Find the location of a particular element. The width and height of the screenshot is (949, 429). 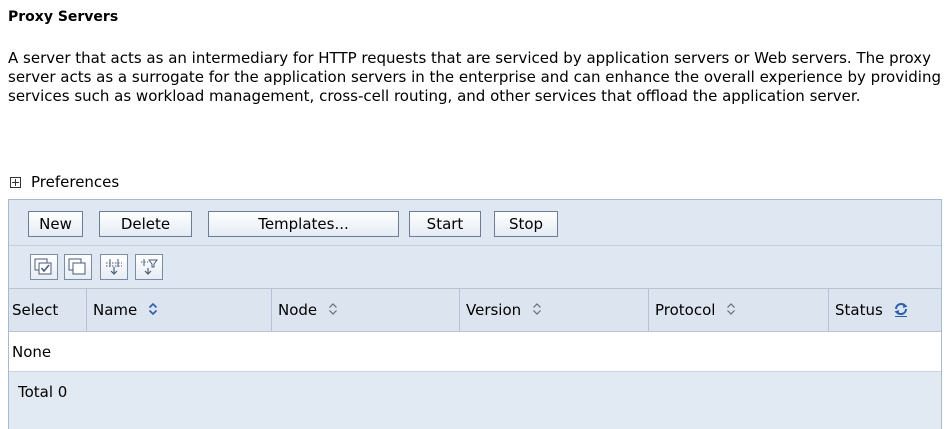

icon-toolbar is located at coordinates (475, 267).